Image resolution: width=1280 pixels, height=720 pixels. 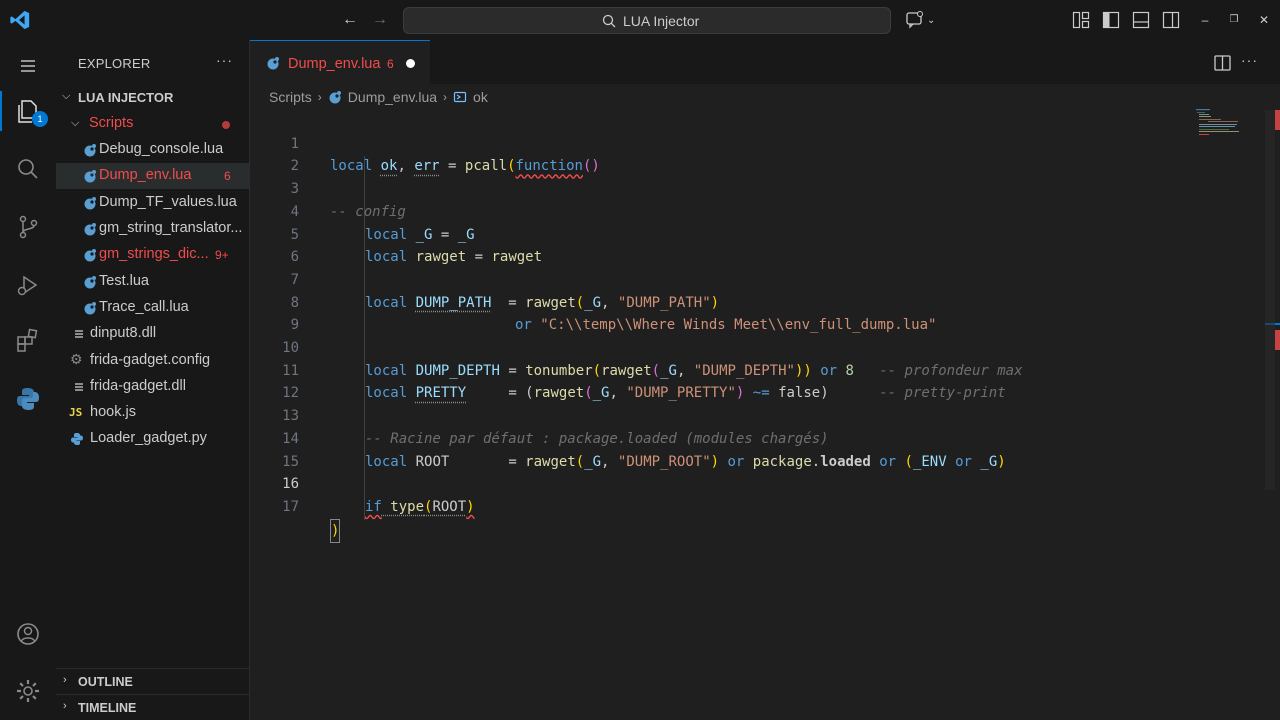 I want to click on breadcrumb-item: Scripts, so click(x=290, y=97).